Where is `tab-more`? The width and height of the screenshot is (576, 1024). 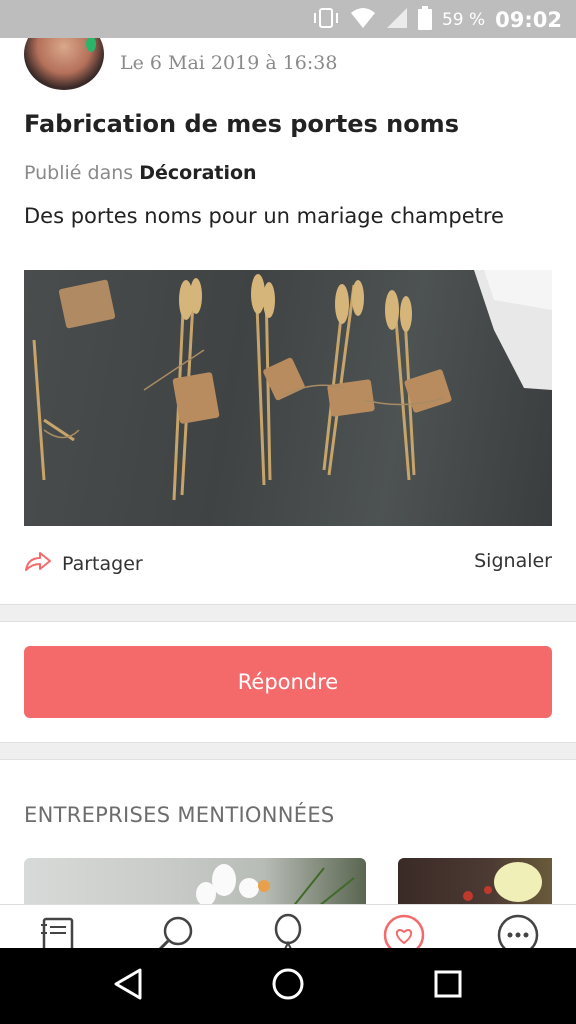
tab-more is located at coordinates (518, 930).